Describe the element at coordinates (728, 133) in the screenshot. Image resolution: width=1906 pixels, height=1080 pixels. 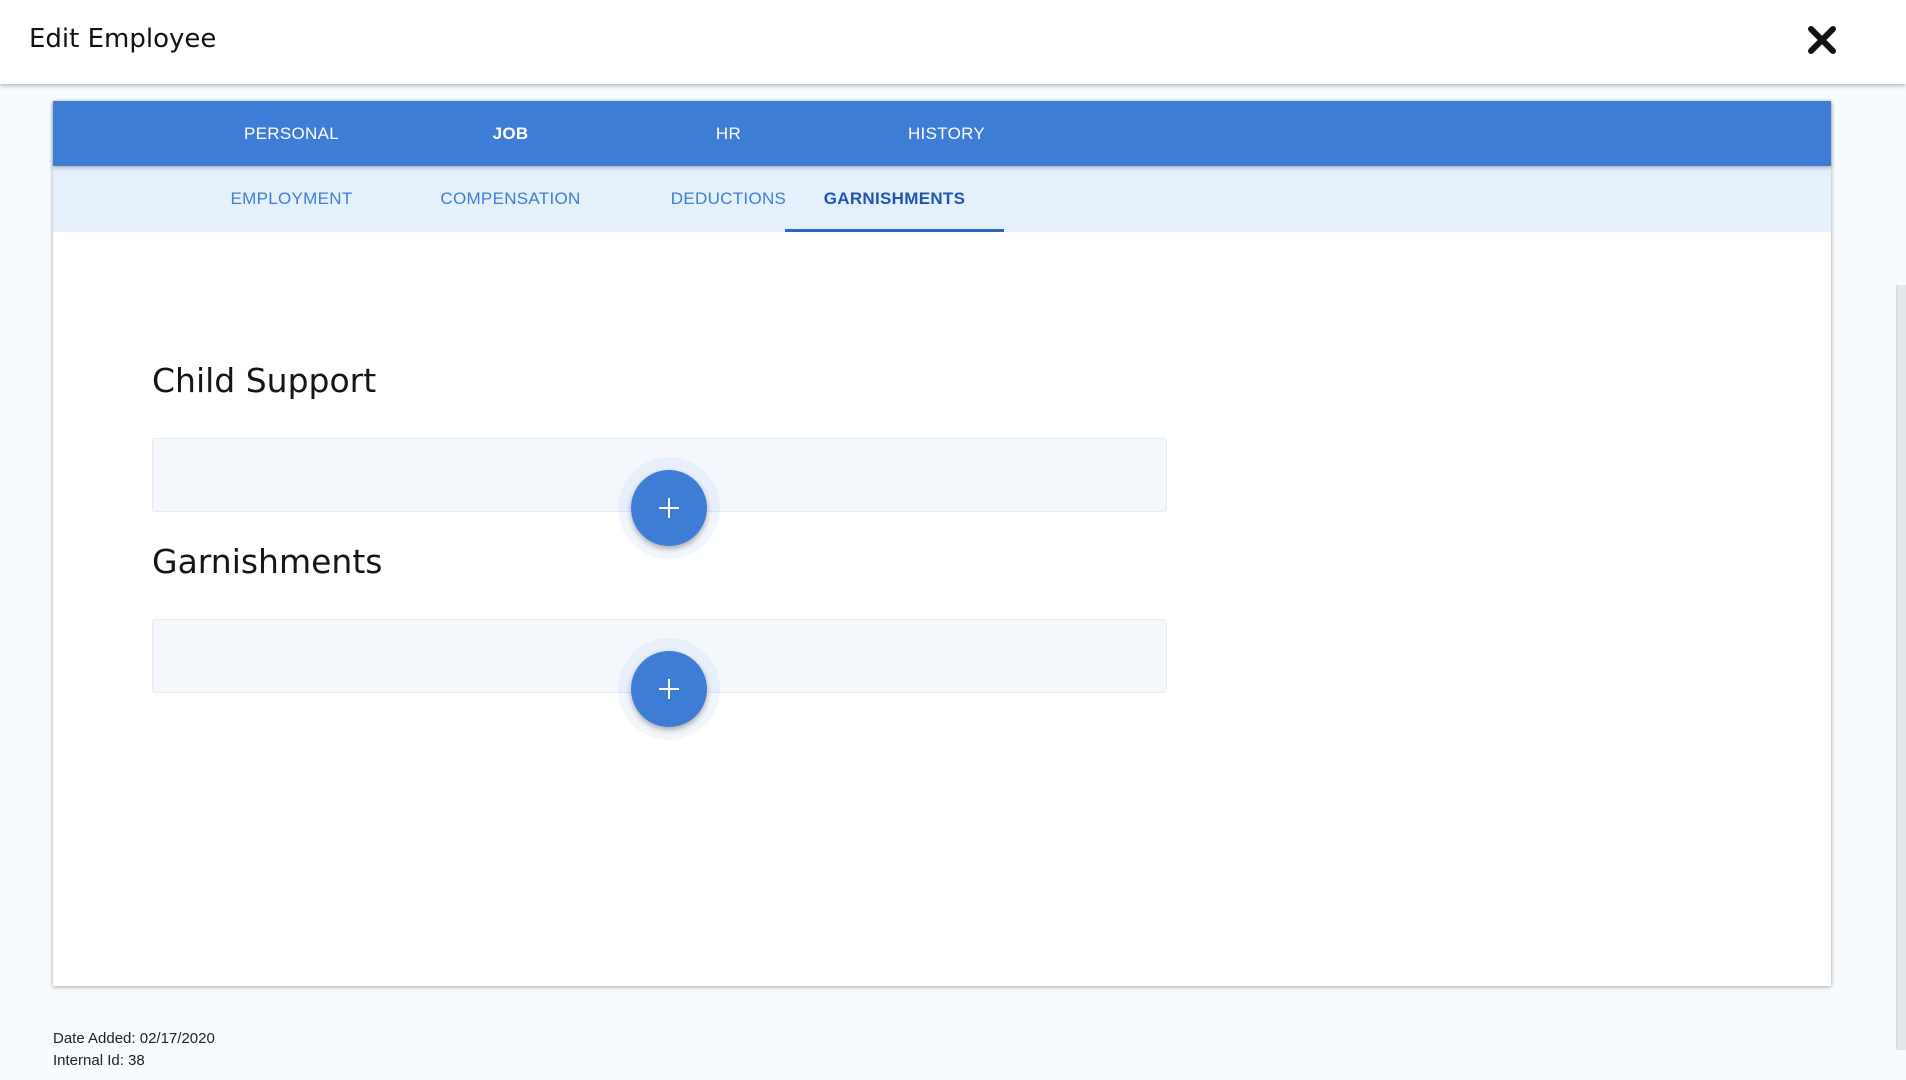
I see `tab-hr: HR` at that location.